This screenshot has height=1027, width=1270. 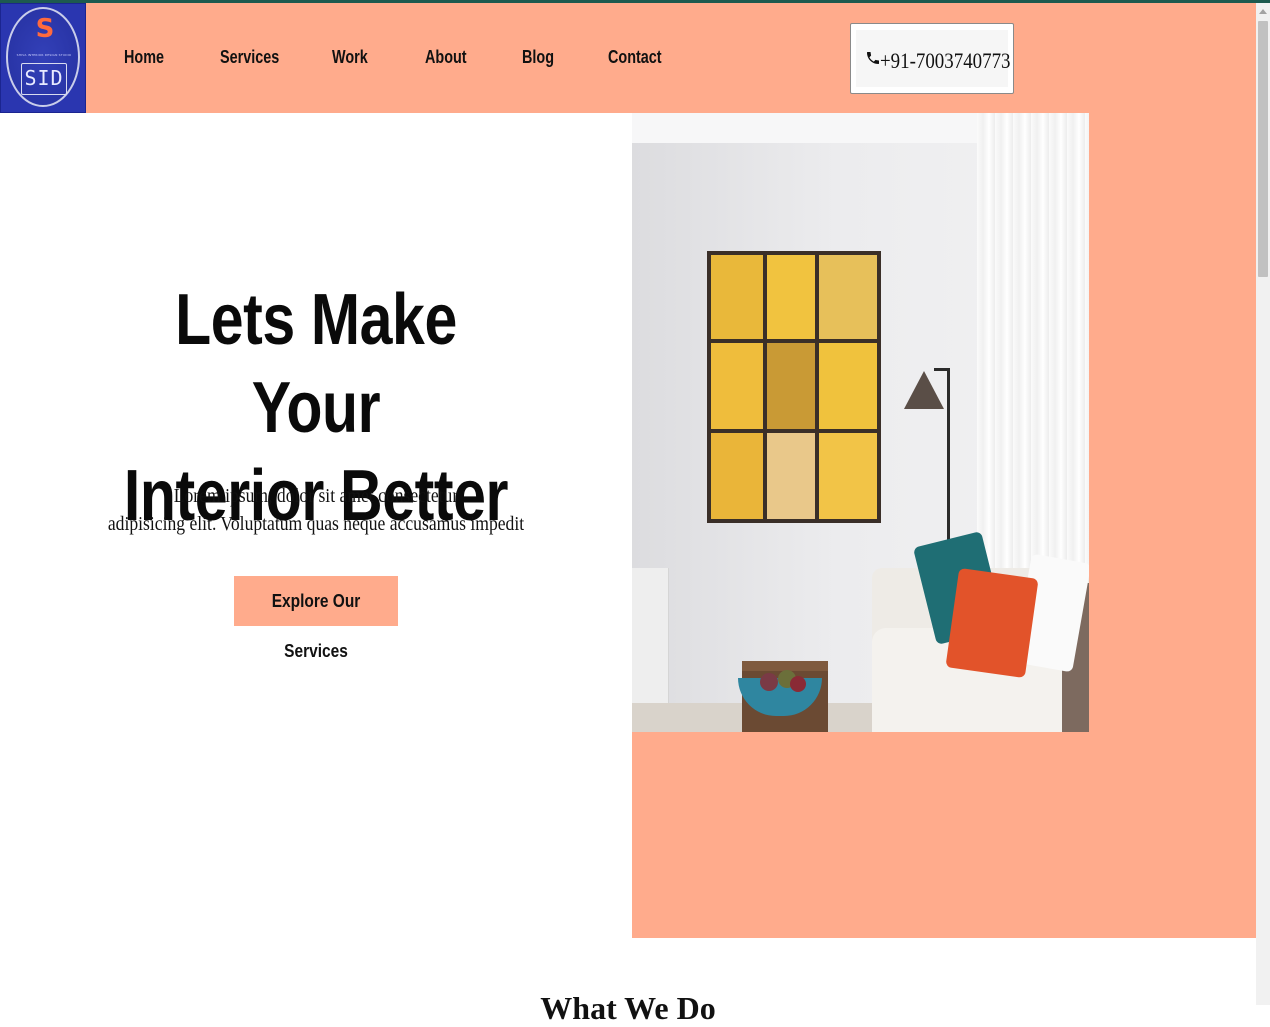 What do you see at coordinates (628, 1008) in the screenshot?
I see `section-title: What We Do` at bounding box center [628, 1008].